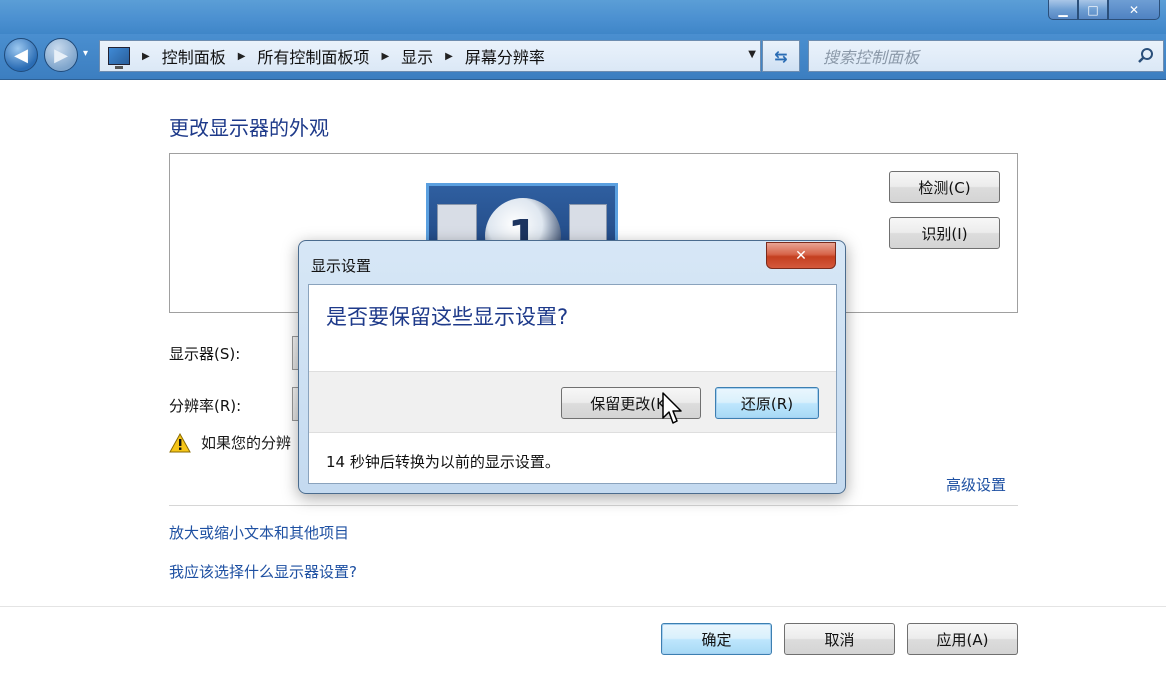 The height and width of the screenshot is (682, 1166). Describe the element at coordinates (205, 406) in the screenshot. I see `resolution-label: 分辨率(R):` at that location.